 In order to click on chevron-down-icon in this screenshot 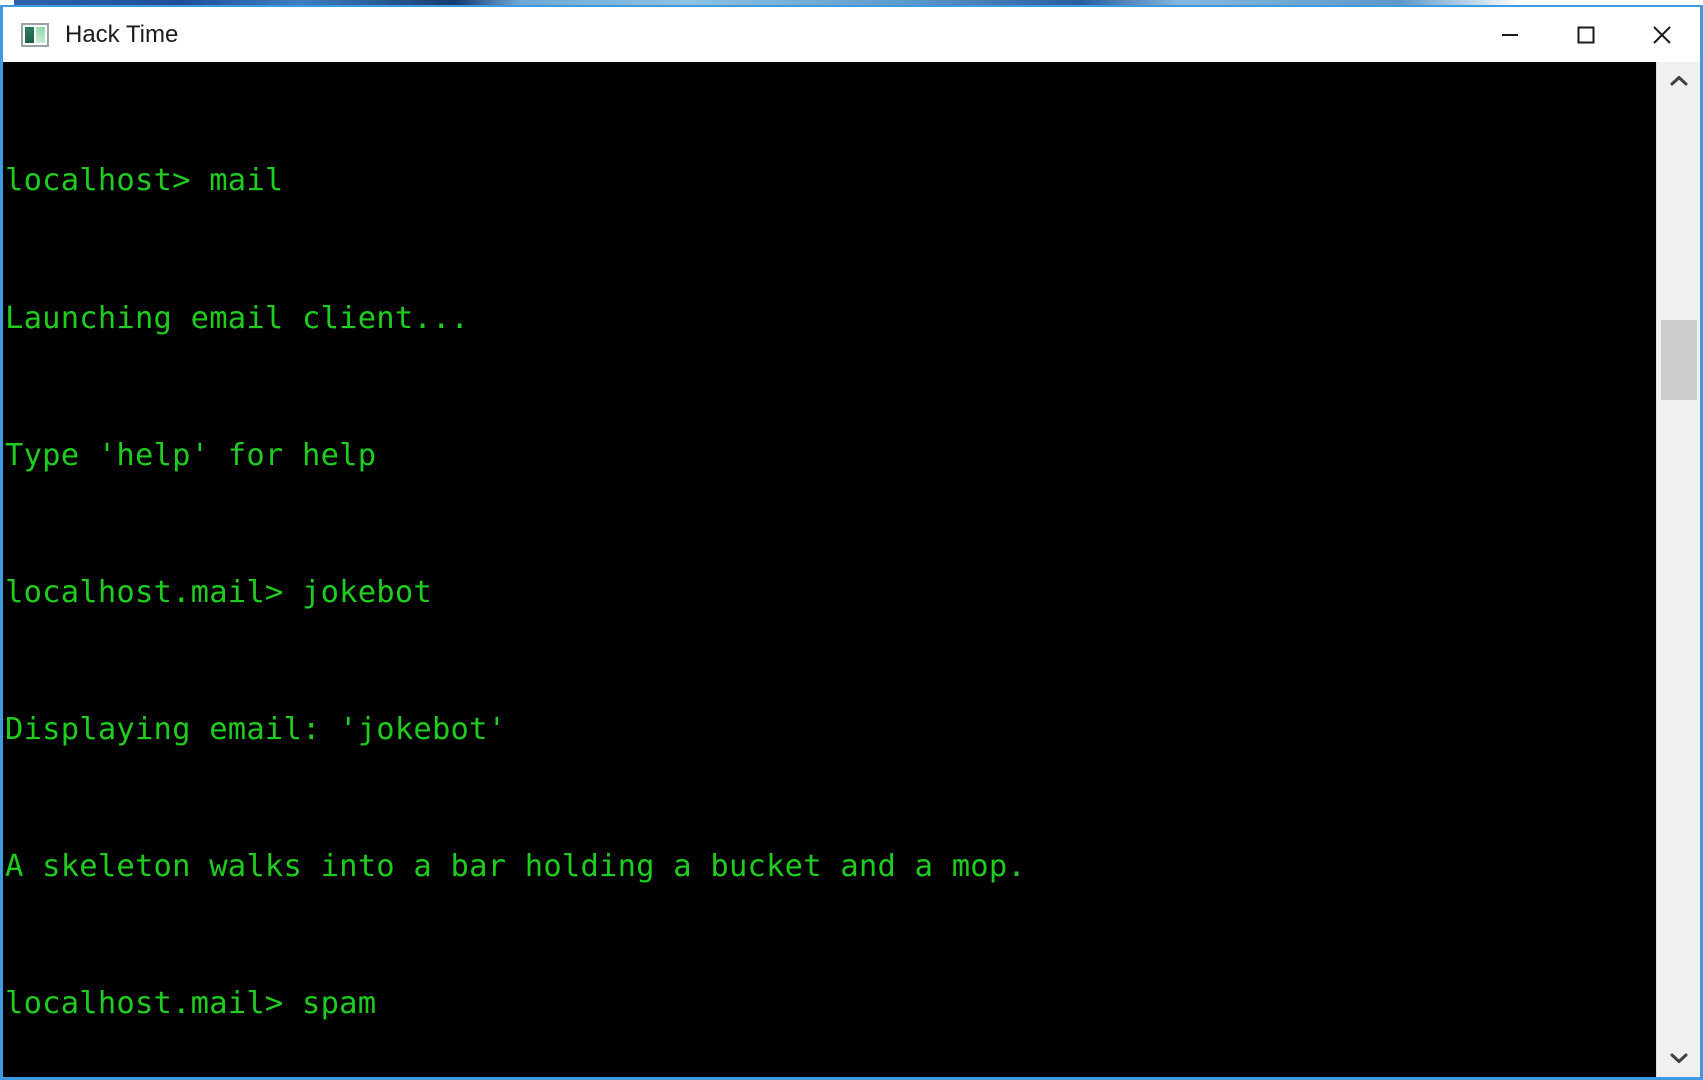, I will do `click(1678, 1058)`.